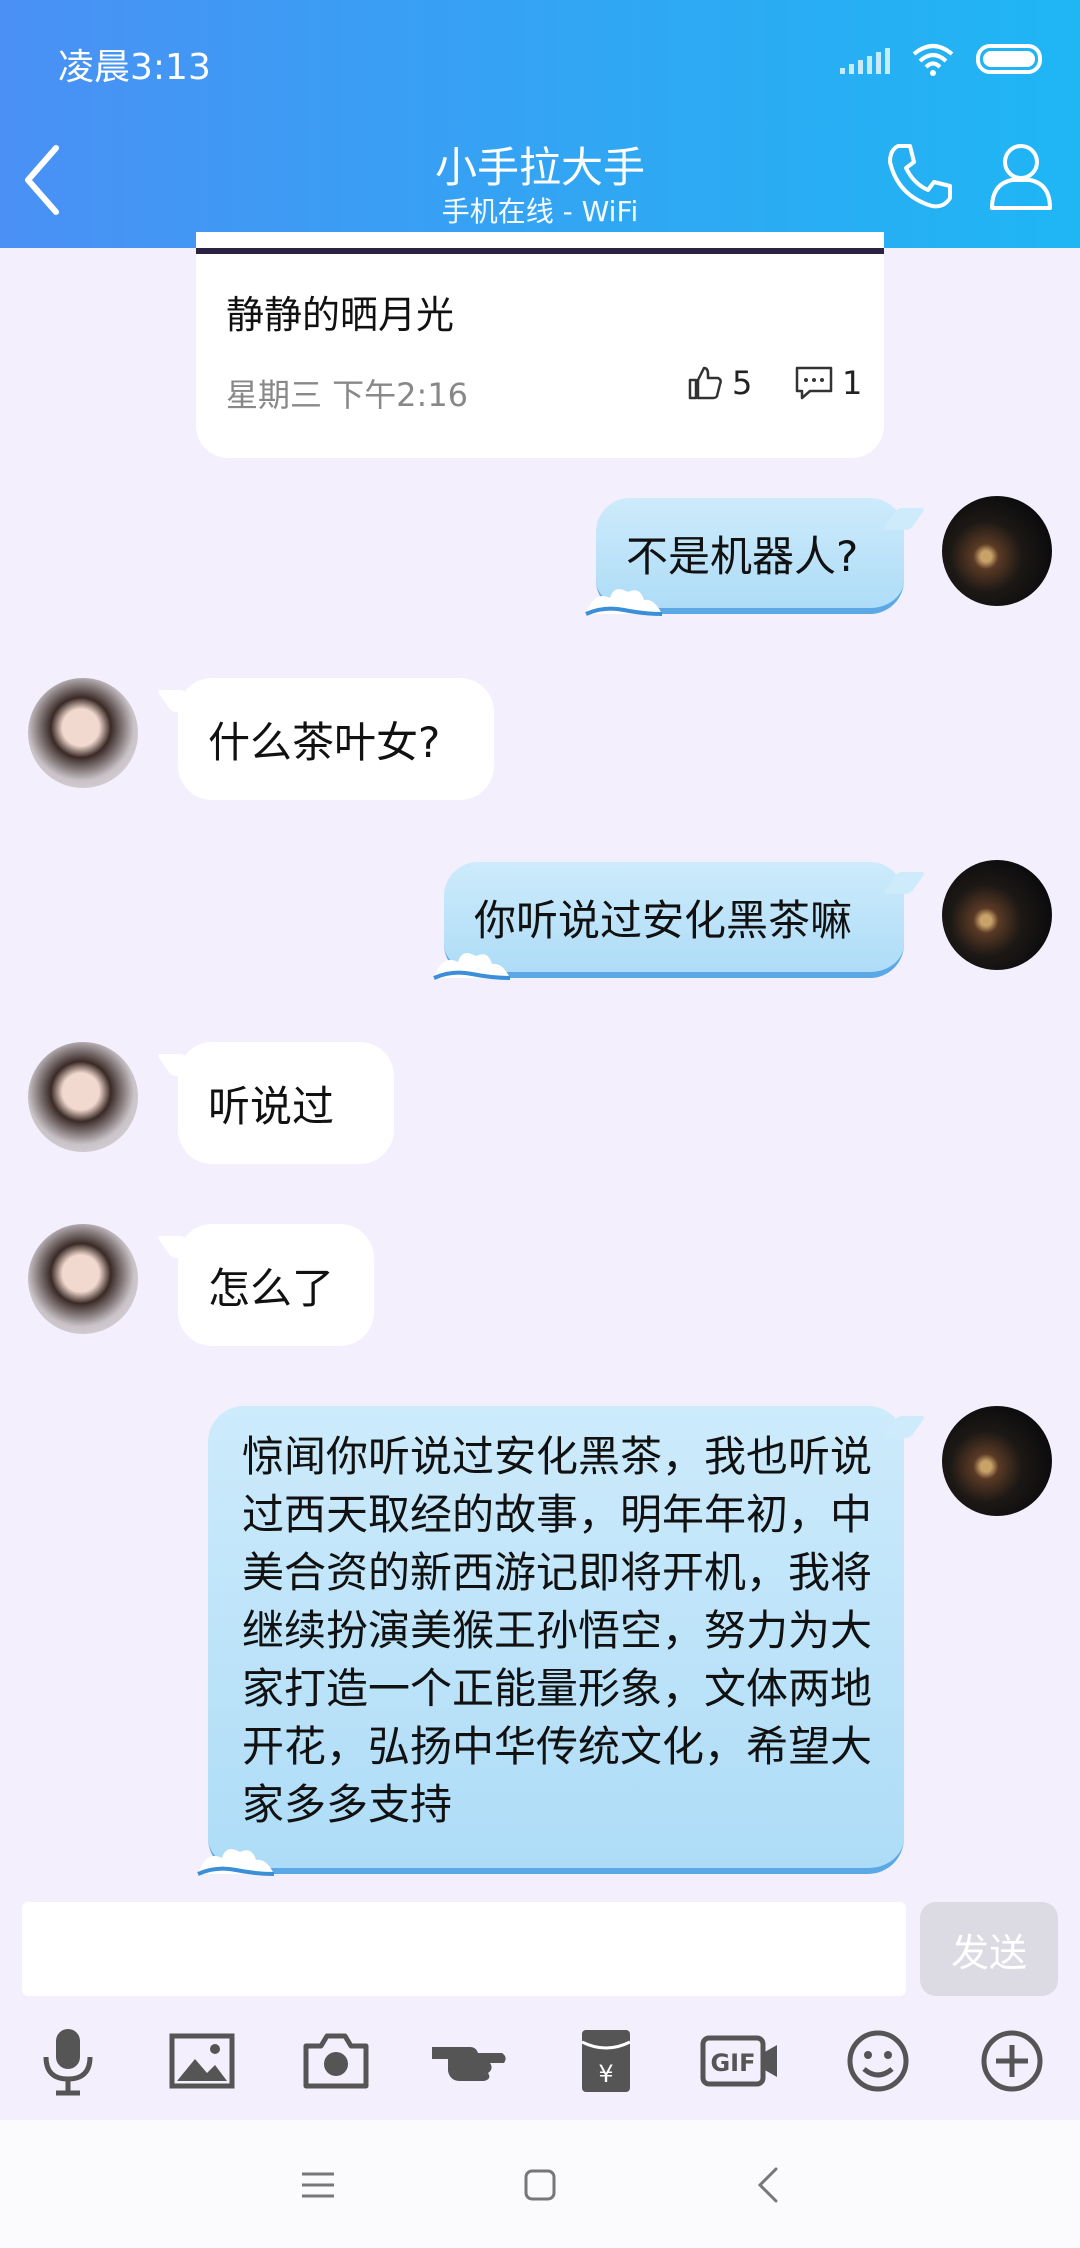  What do you see at coordinates (540, 124) in the screenshot?
I see `chat-header: 凌晨3:13 小手拉大手 手机在线 - WiFi` at bounding box center [540, 124].